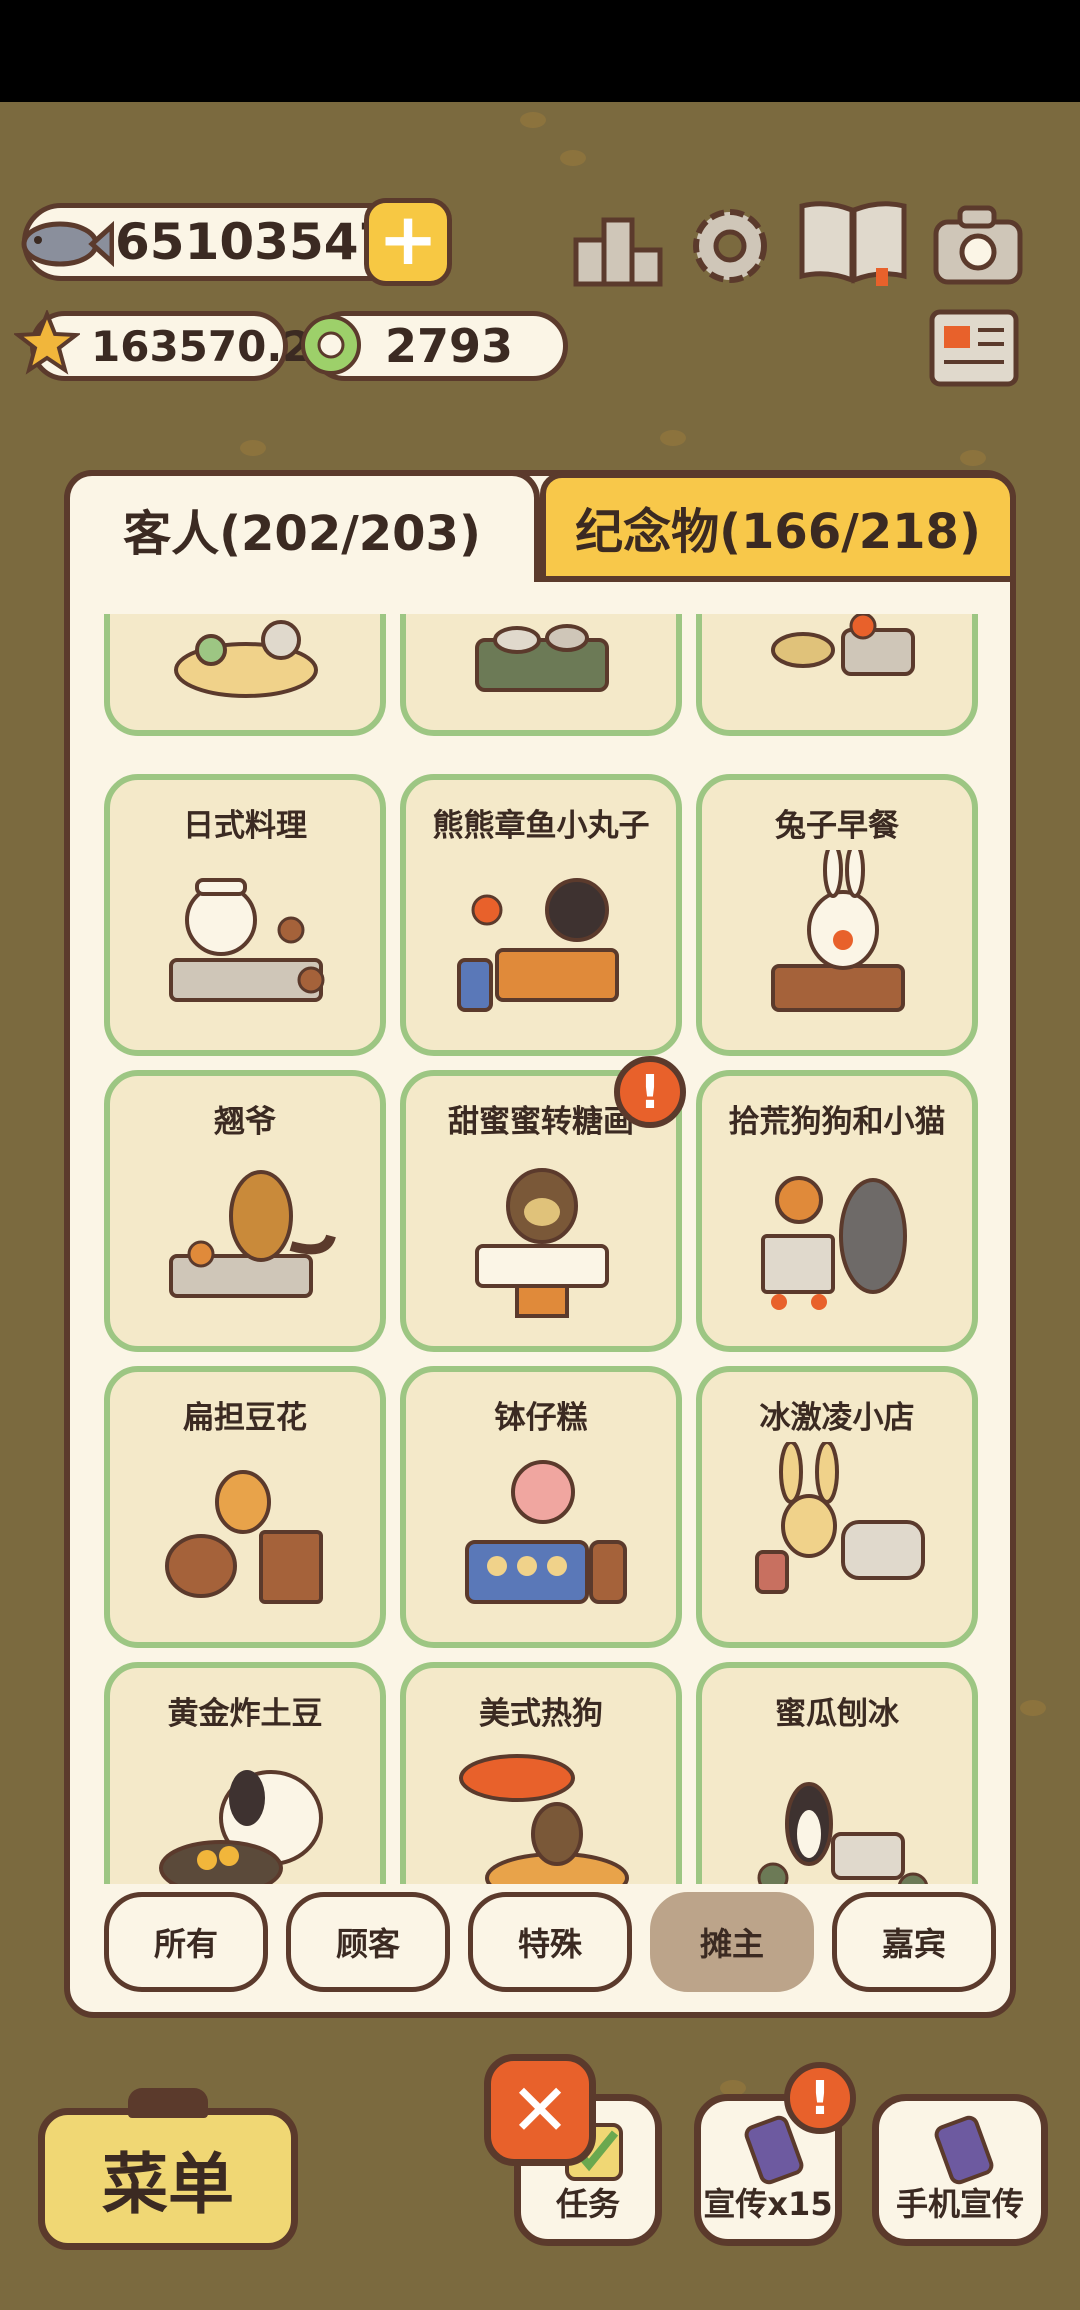  What do you see at coordinates (730, 246) in the screenshot?
I see `gear-icon` at bounding box center [730, 246].